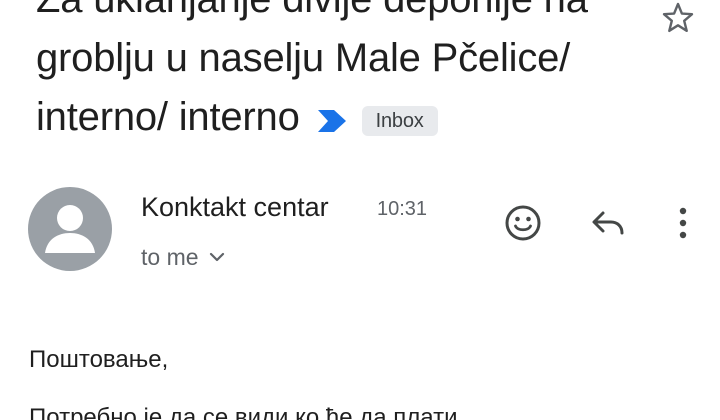 The image size is (720, 420). I want to click on subject-line-3-row: interno/ interno Inbox, so click(336, 117).